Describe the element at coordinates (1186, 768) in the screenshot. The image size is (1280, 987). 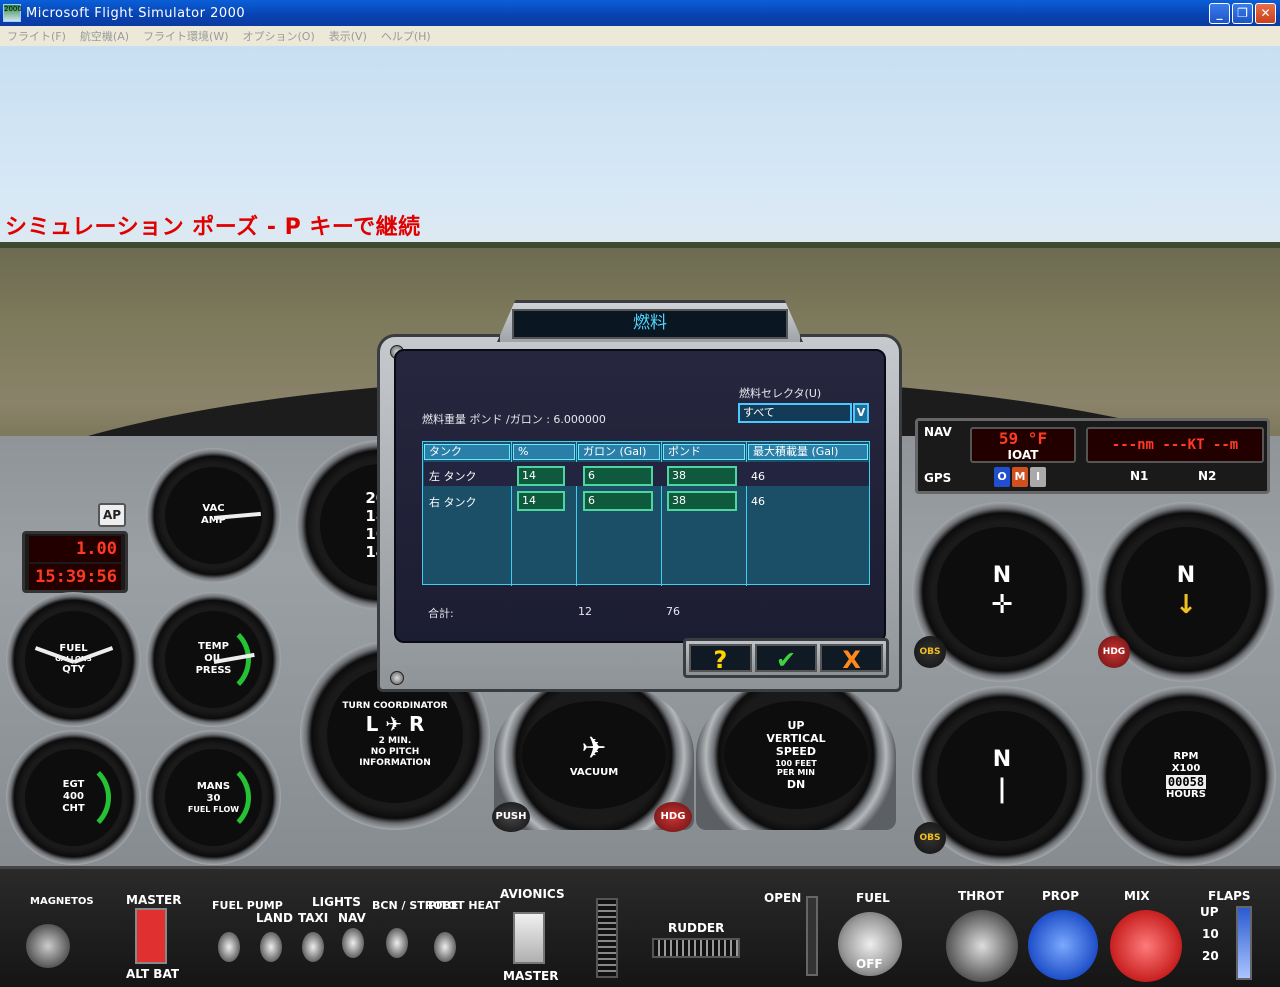
I see `tach-x100: X100` at that location.